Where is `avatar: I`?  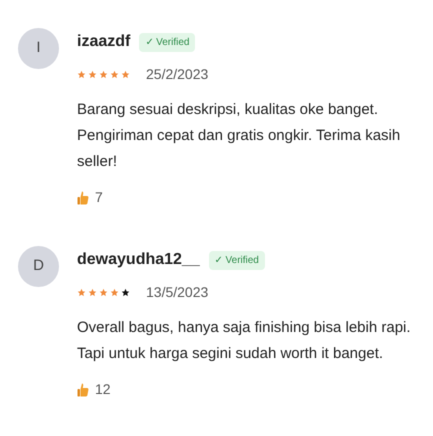
avatar: I is located at coordinates (38, 48).